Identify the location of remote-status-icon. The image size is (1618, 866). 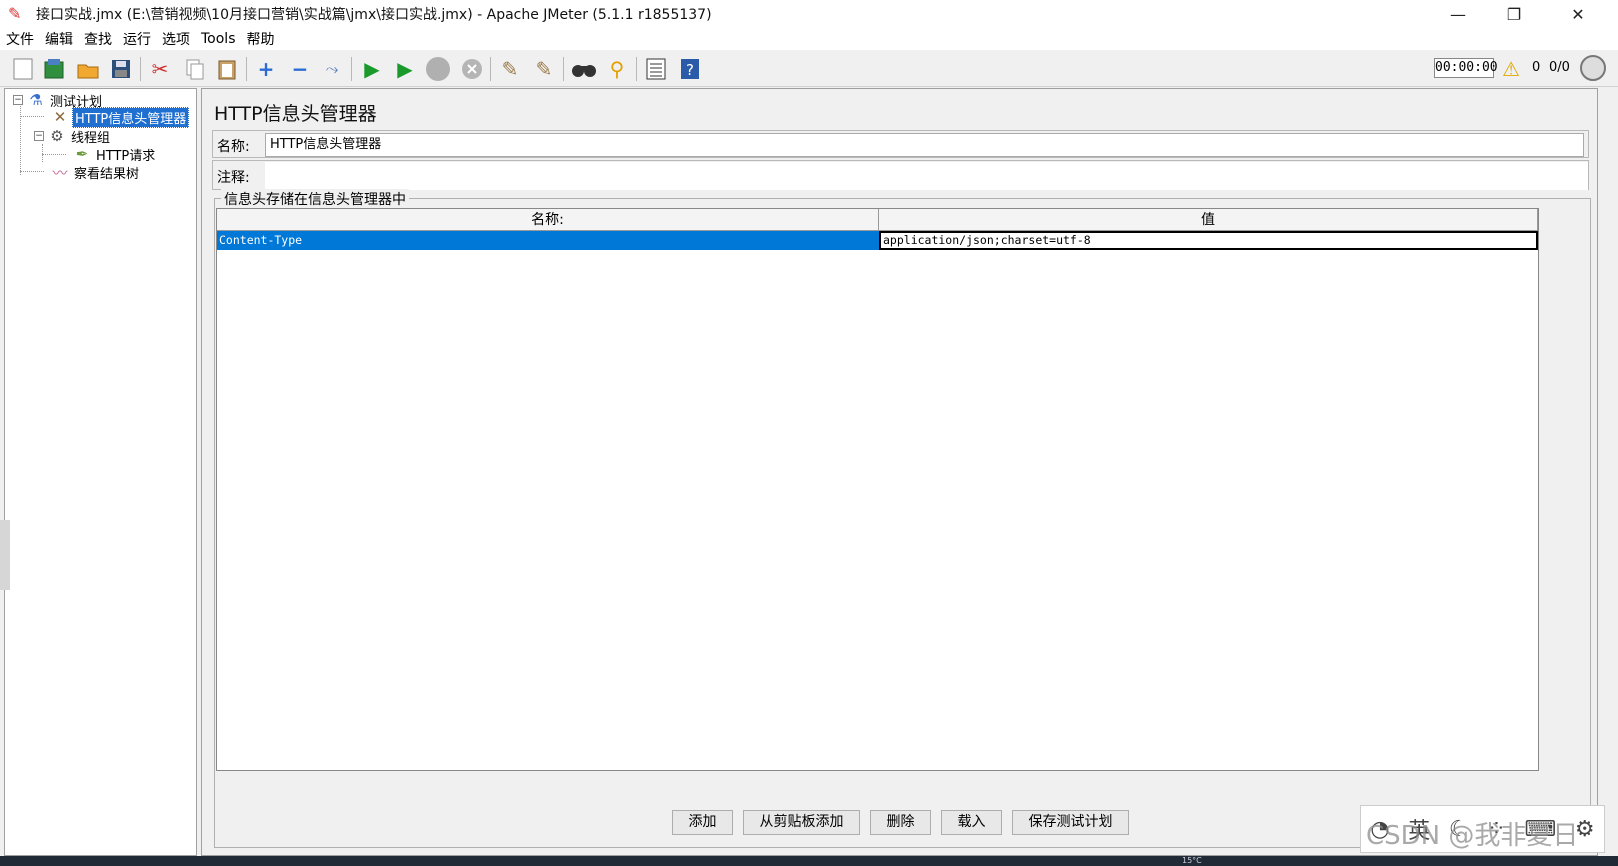
(1593, 68).